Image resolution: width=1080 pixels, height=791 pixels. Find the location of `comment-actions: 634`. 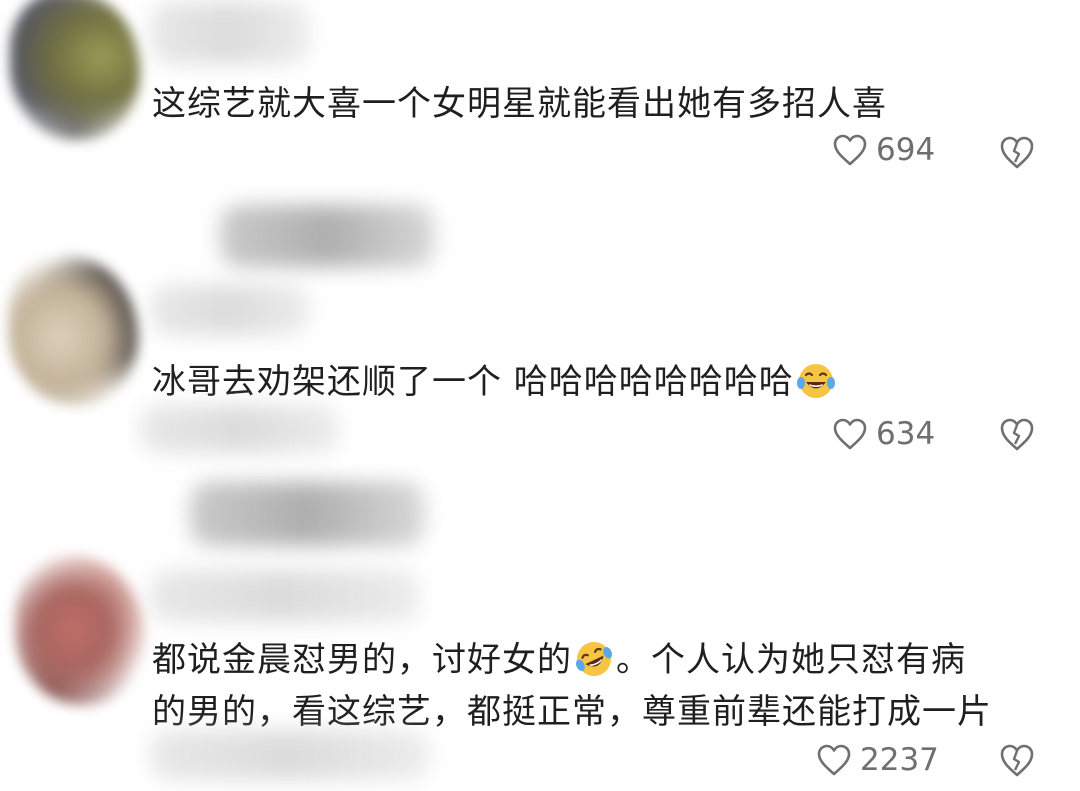

comment-actions: 634 is located at coordinates (883, 434).